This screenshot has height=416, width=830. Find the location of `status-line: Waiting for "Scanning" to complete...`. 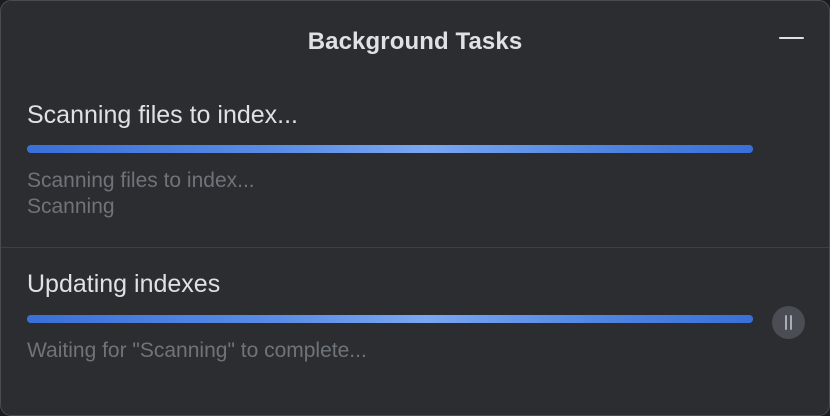

status-line: Waiting for "Scanning" to complete... is located at coordinates (197, 350).